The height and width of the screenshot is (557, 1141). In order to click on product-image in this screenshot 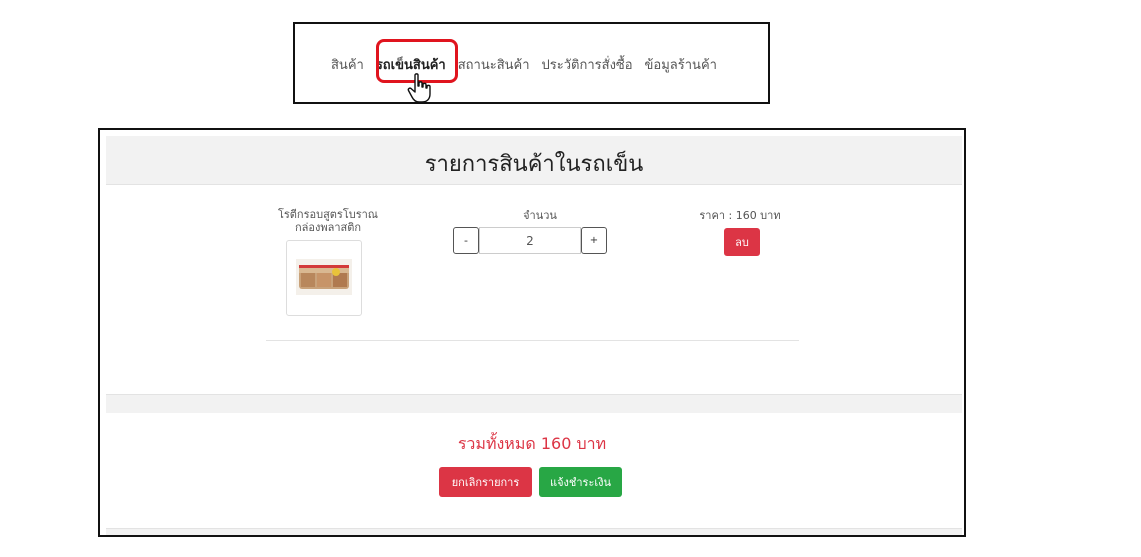, I will do `click(324, 277)`.